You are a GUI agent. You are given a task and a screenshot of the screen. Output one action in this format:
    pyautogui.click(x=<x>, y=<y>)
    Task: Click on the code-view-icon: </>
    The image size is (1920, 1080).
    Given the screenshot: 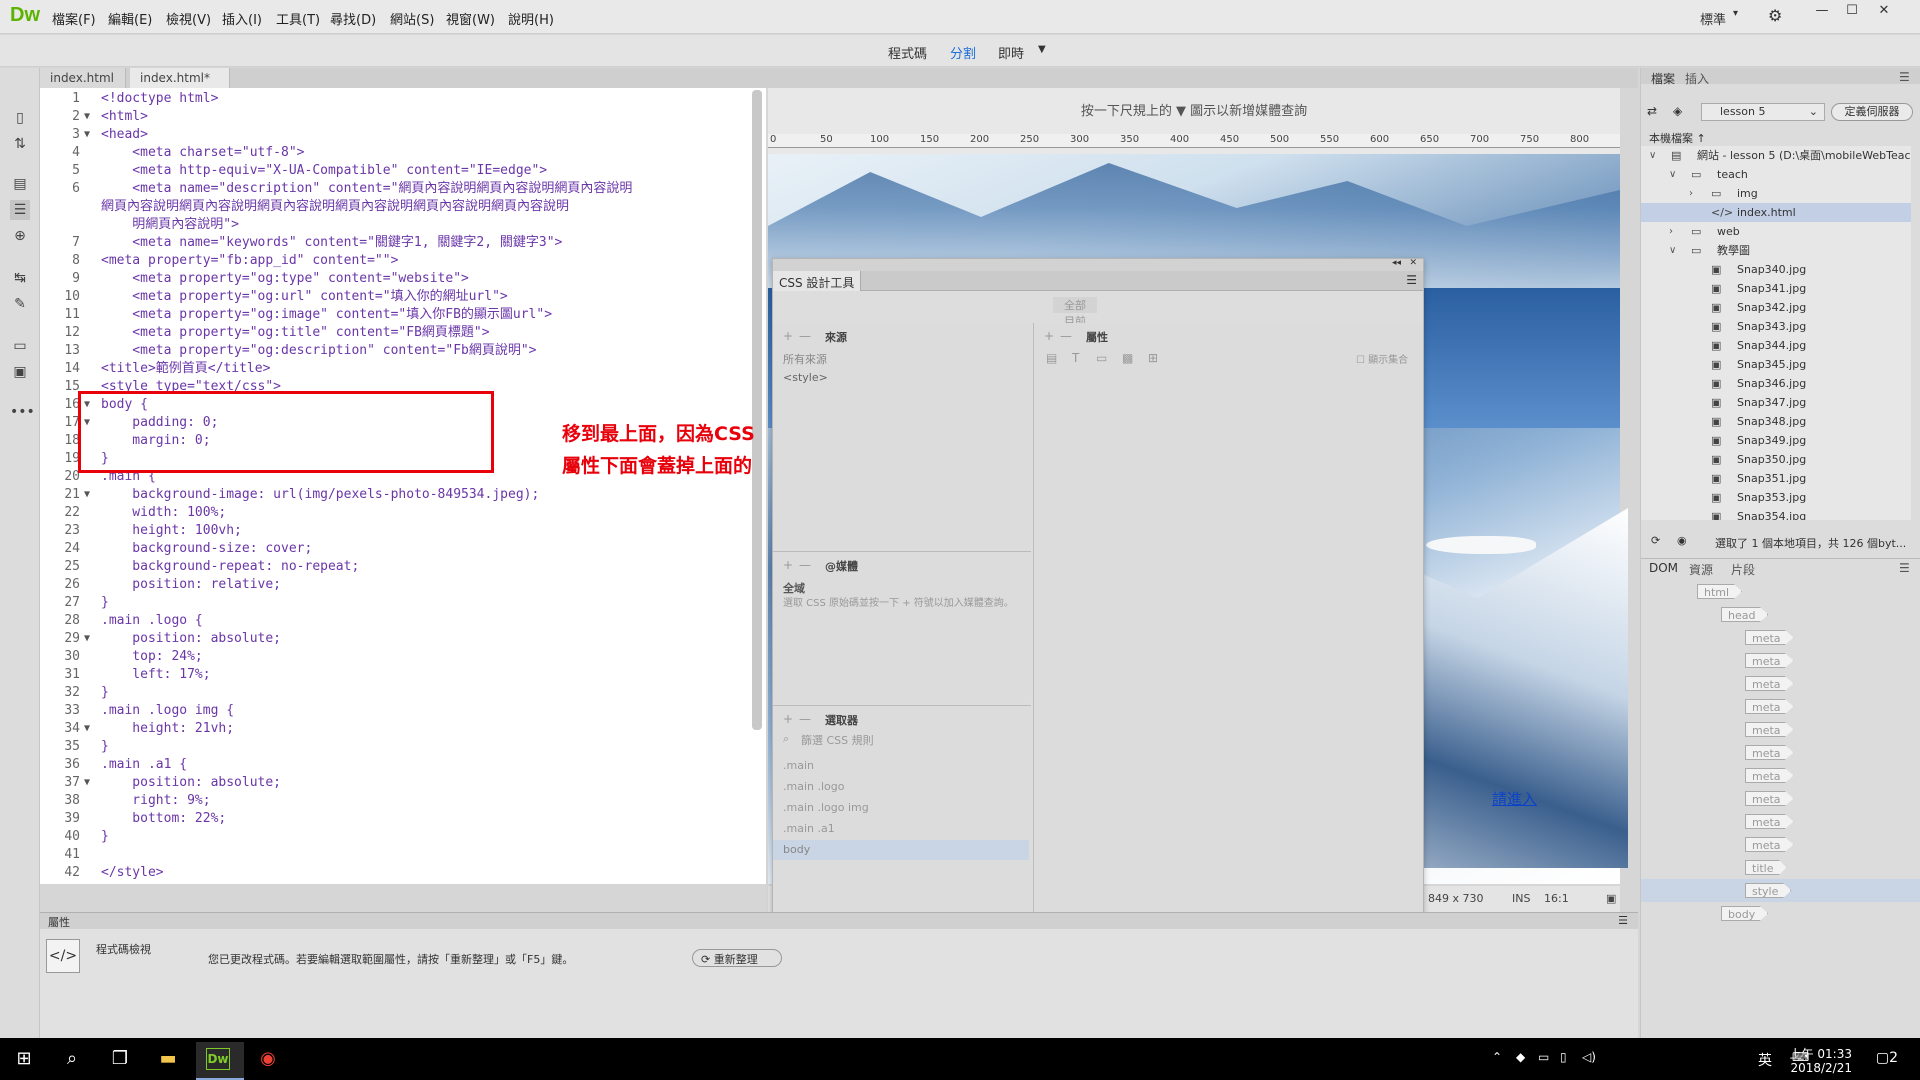 What is the action you would take?
    pyautogui.click(x=63, y=956)
    